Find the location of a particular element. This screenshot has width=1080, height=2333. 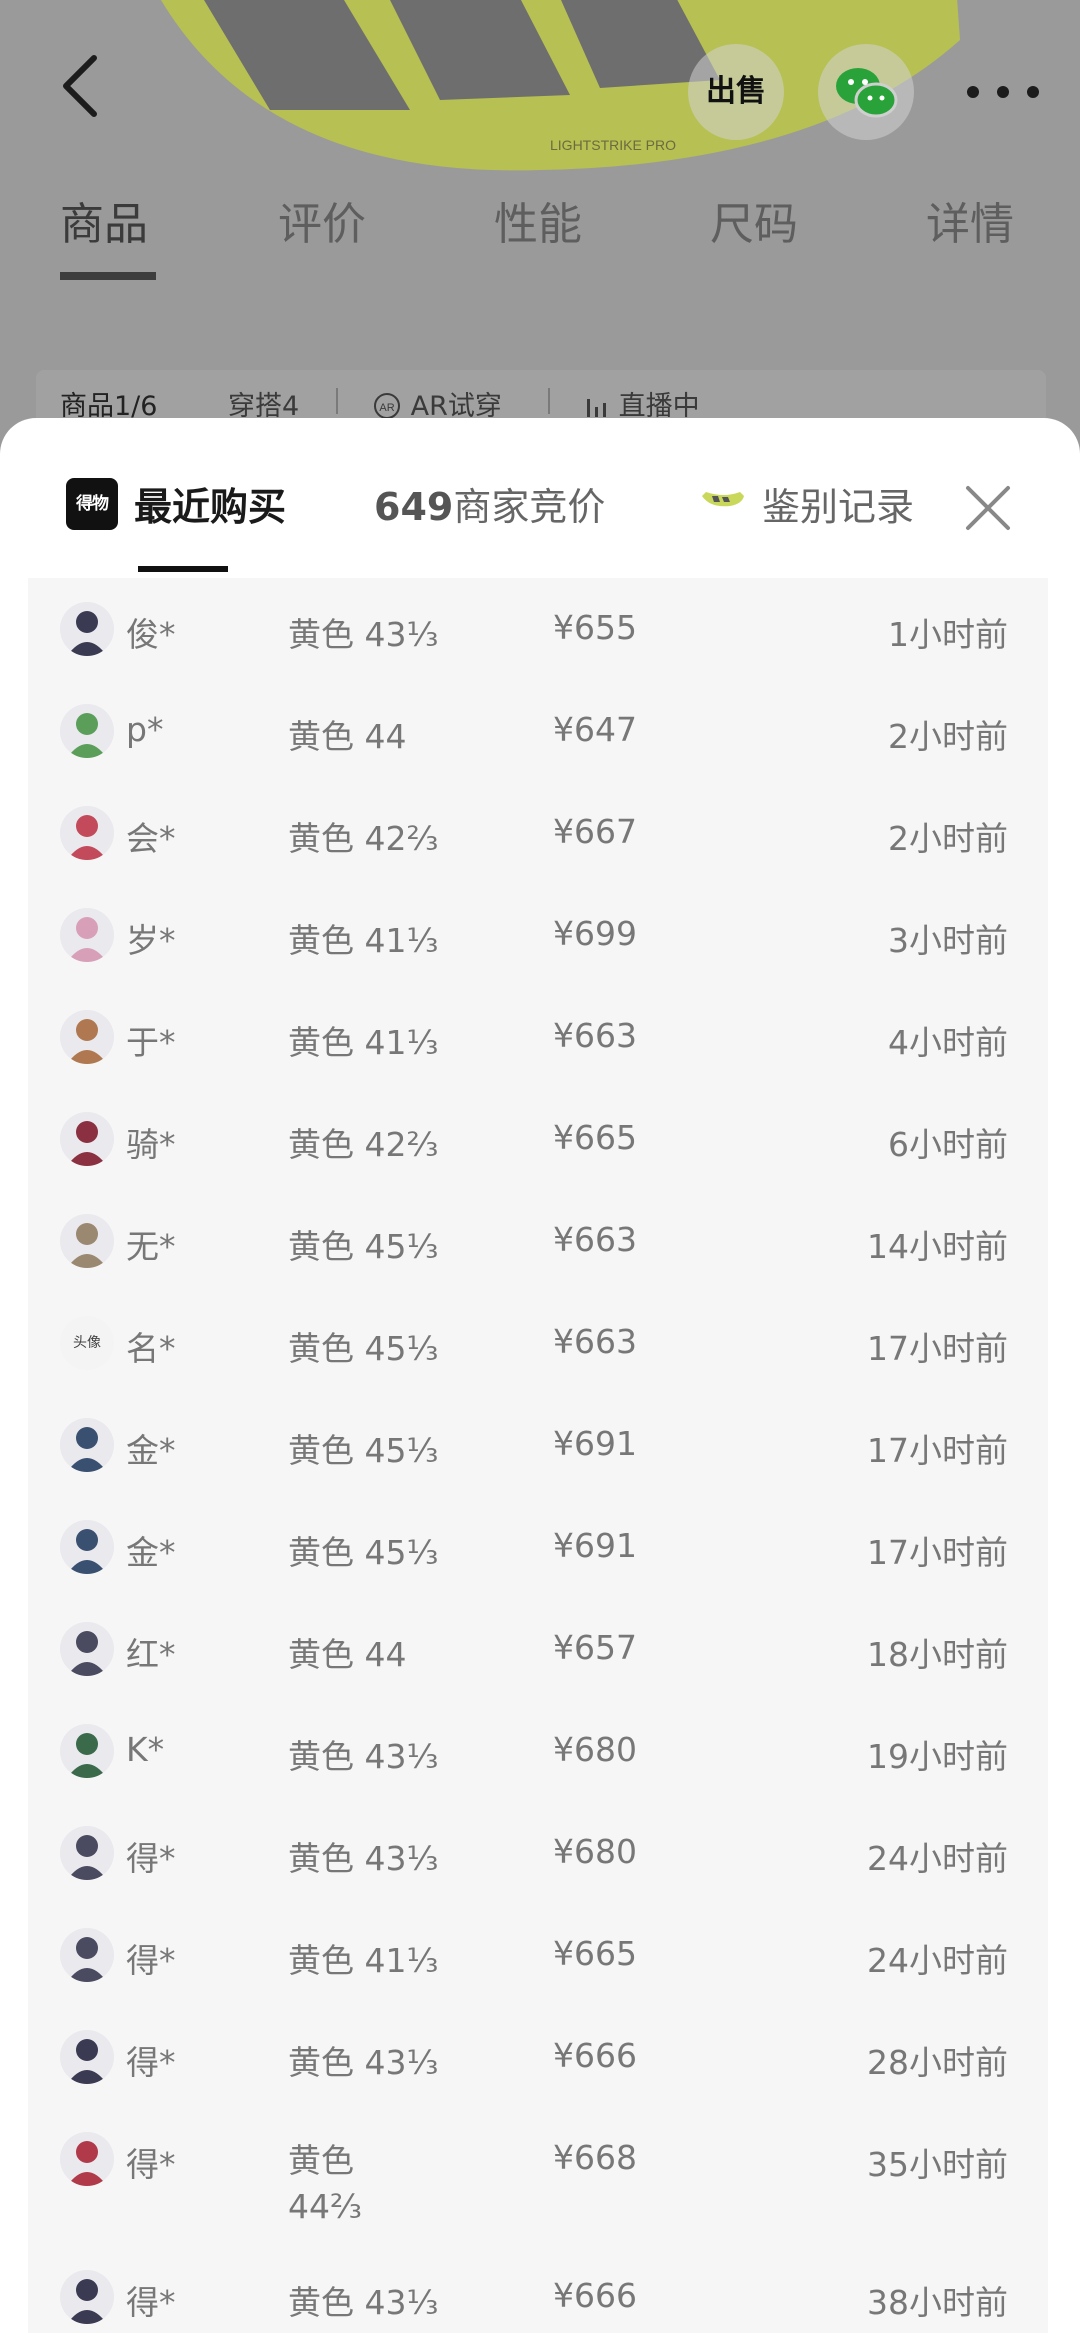

wechat-share-button is located at coordinates (866, 92).